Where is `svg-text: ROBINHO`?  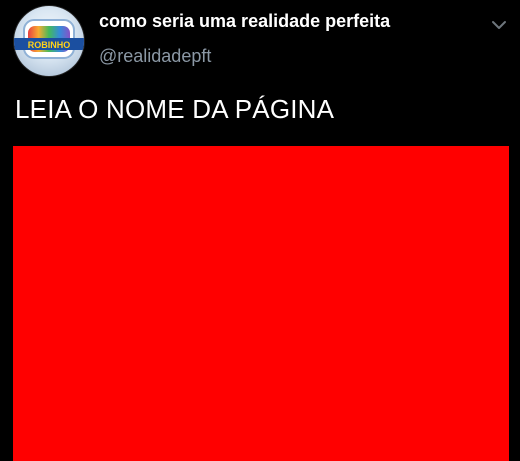 svg-text: ROBINHO is located at coordinates (49, 45).